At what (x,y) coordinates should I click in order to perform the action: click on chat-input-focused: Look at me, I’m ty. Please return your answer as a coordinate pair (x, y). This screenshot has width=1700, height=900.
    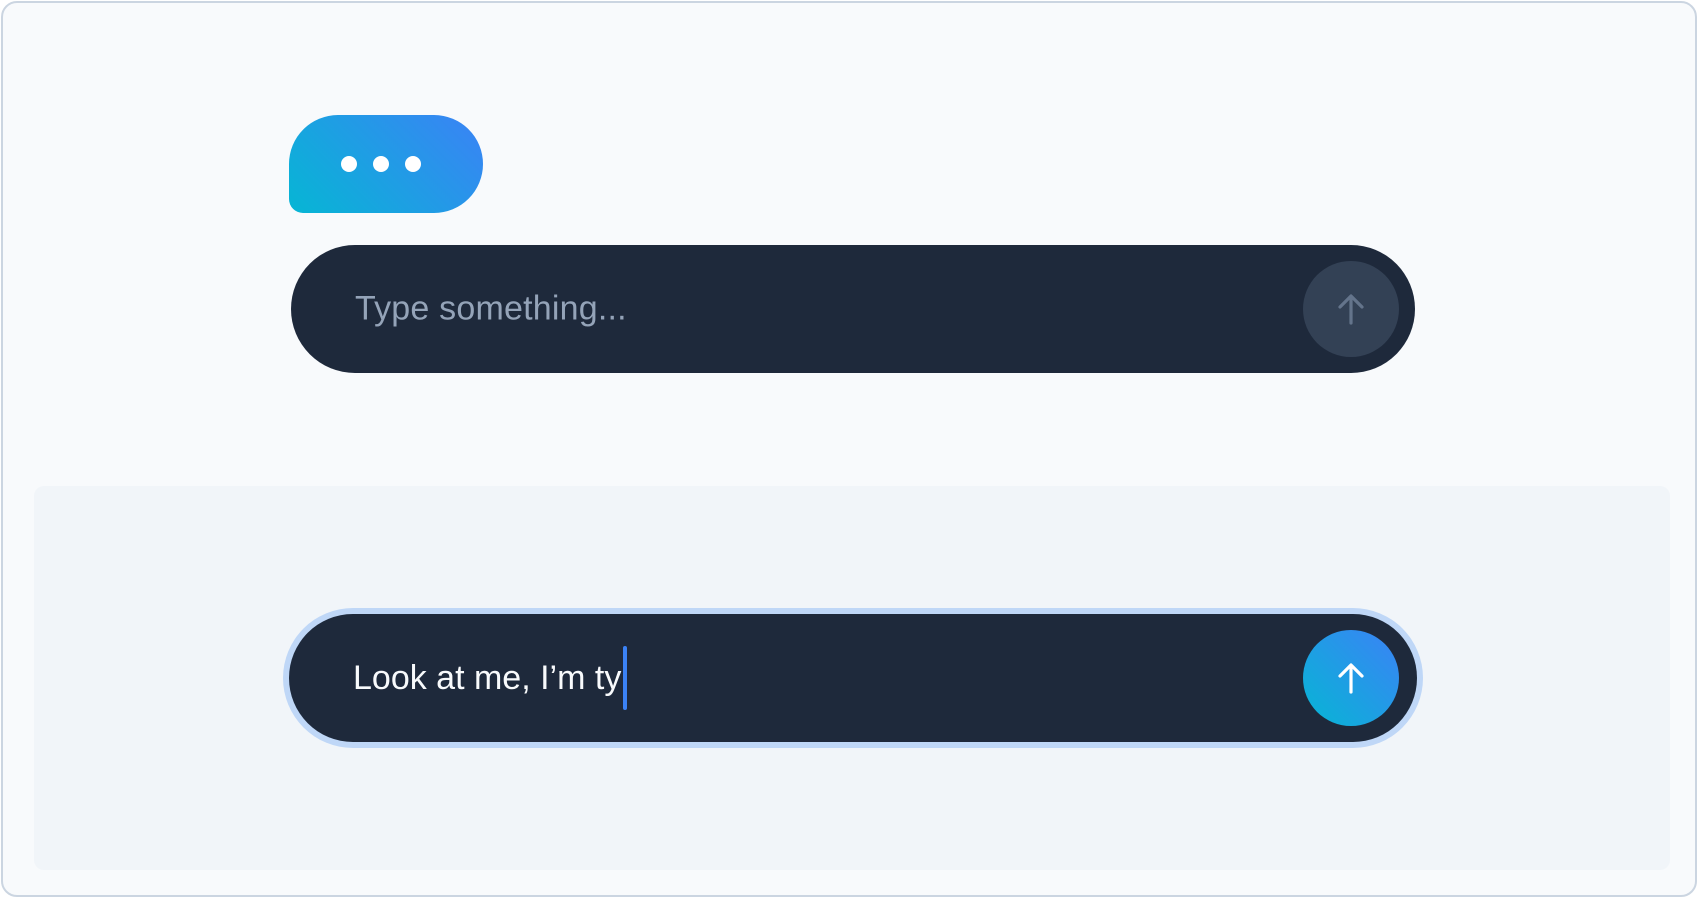
    Looking at the image, I should click on (853, 678).